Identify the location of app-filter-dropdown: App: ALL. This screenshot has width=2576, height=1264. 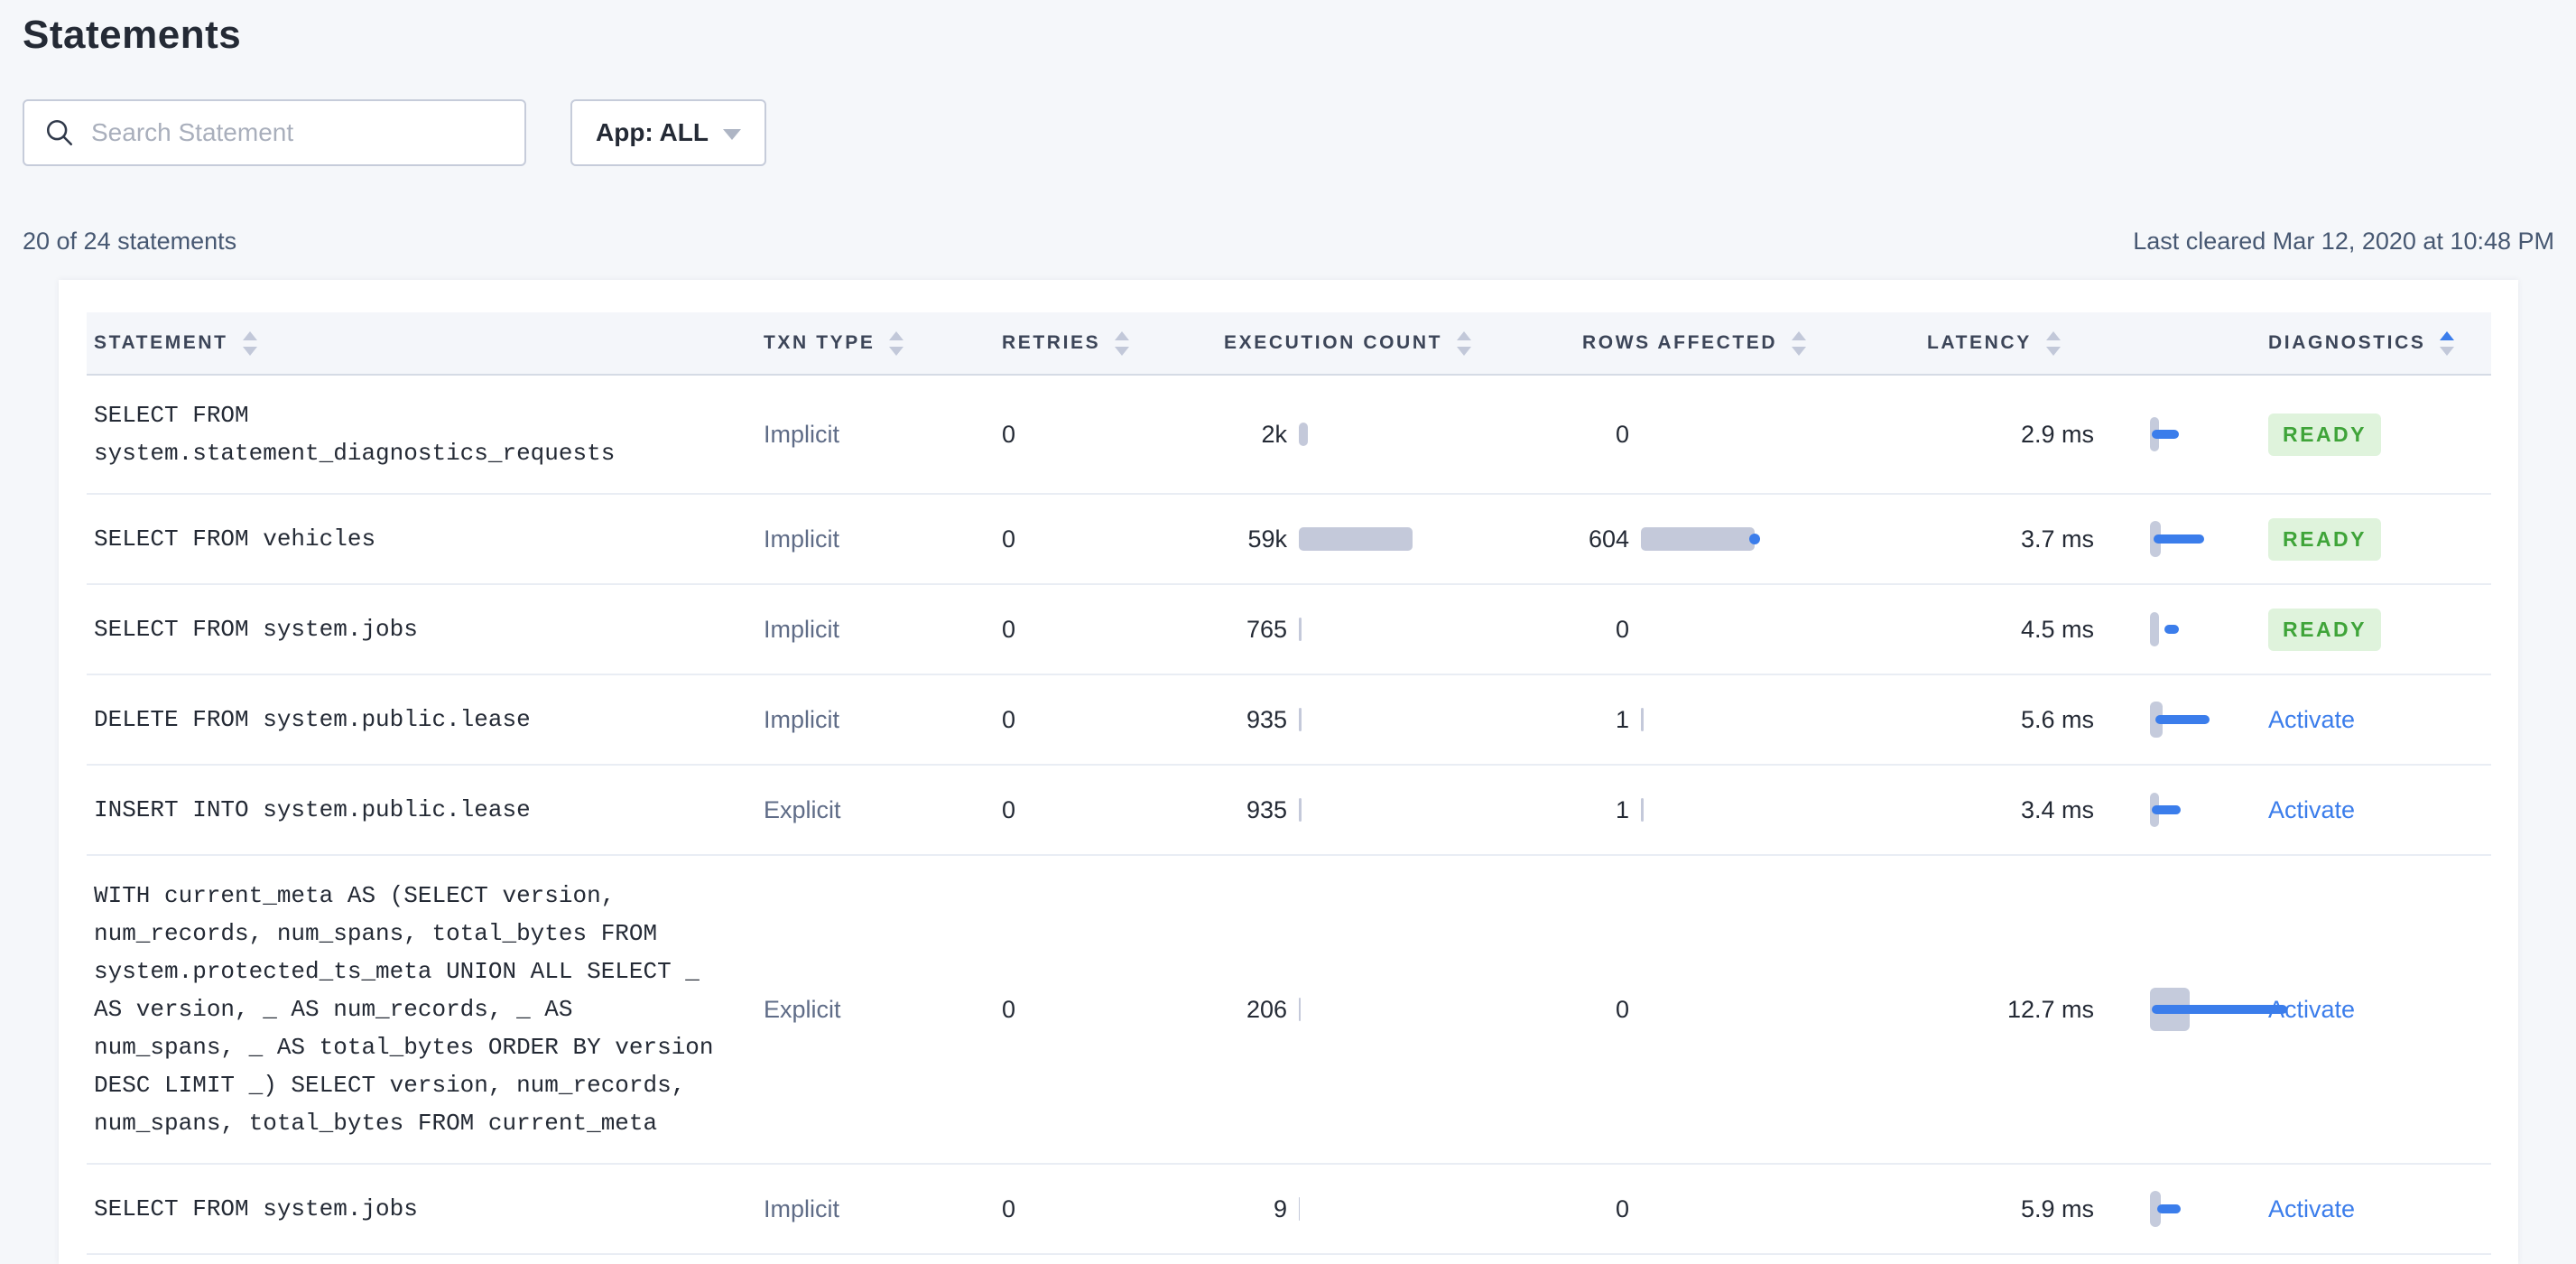
(668, 132).